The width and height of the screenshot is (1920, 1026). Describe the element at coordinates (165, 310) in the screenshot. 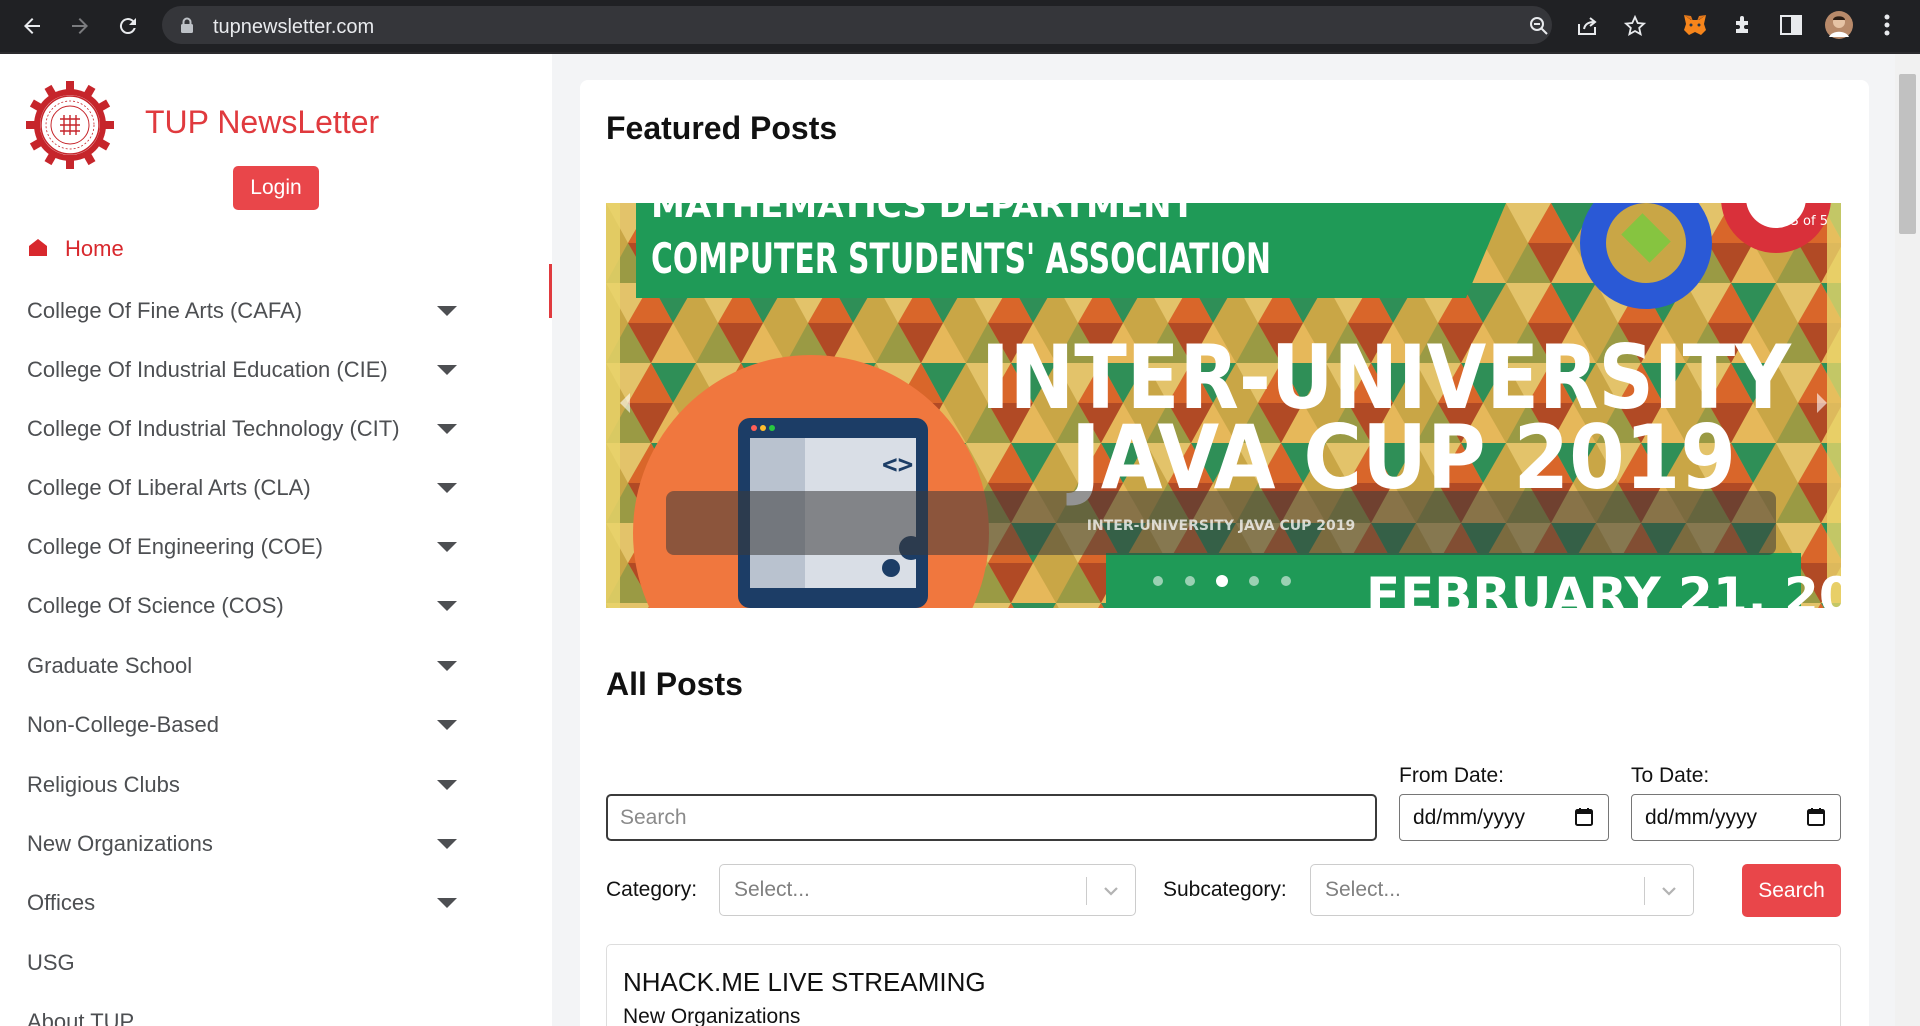

I see `sidebar-item-label: College Of Fine Arts (CAFA)` at that location.